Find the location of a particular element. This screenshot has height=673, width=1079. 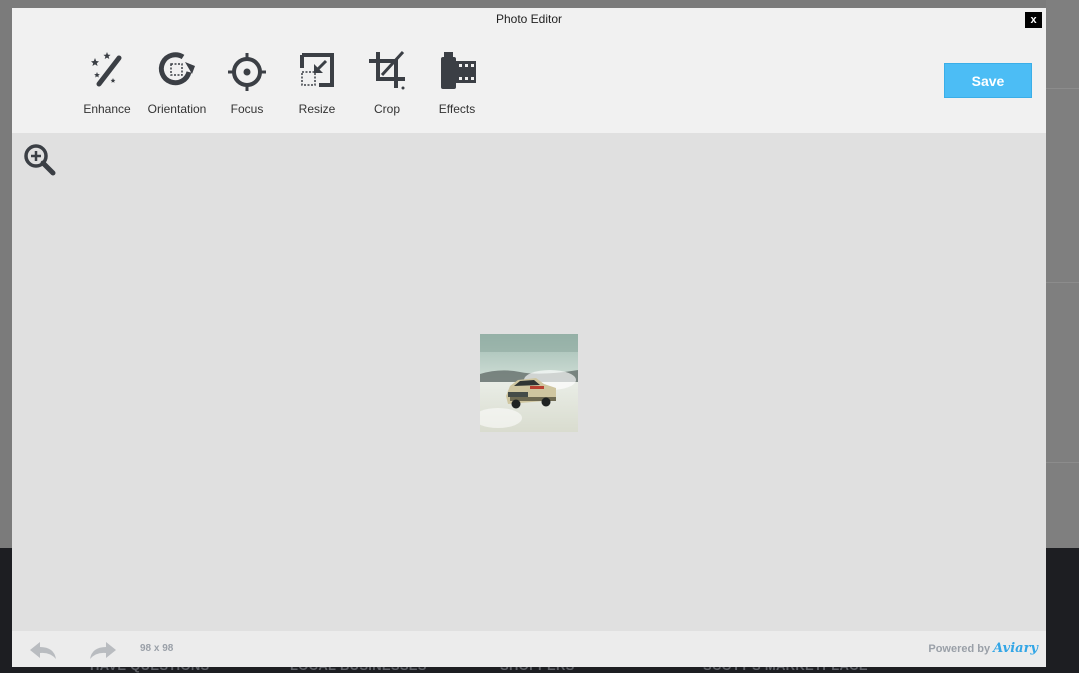

save-button: Save is located at coordinates (988, 80).